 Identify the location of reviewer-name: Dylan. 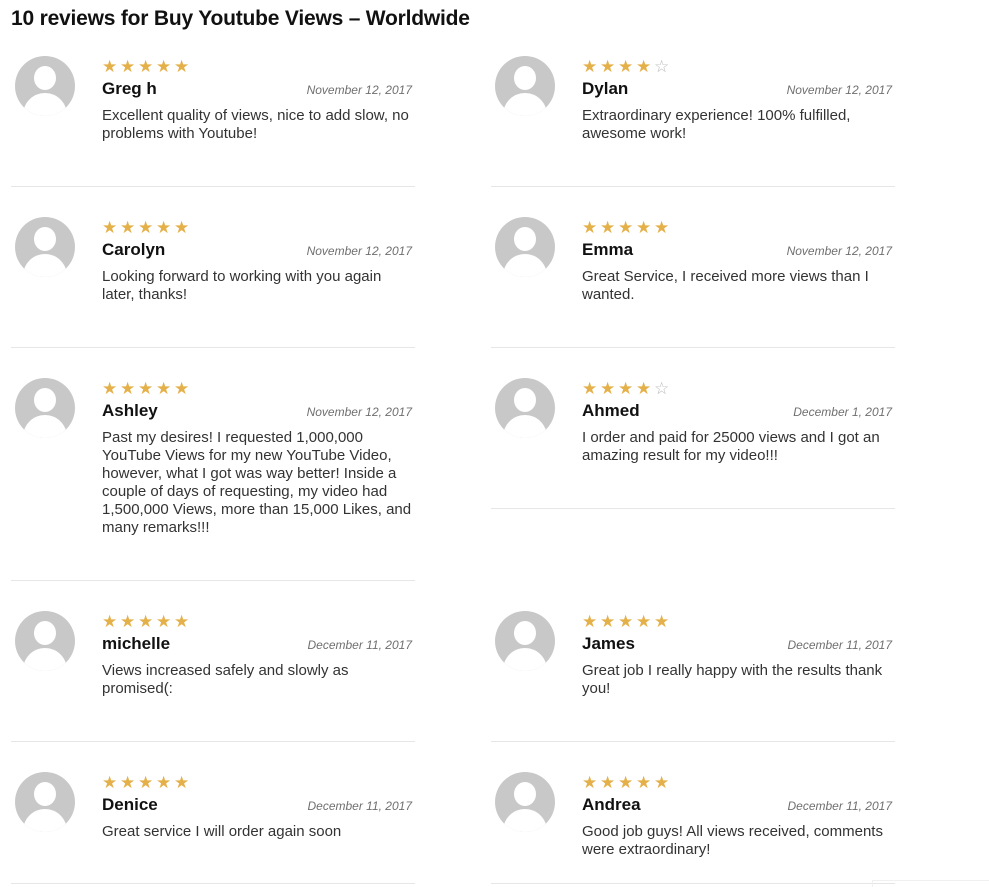
(605, 88).